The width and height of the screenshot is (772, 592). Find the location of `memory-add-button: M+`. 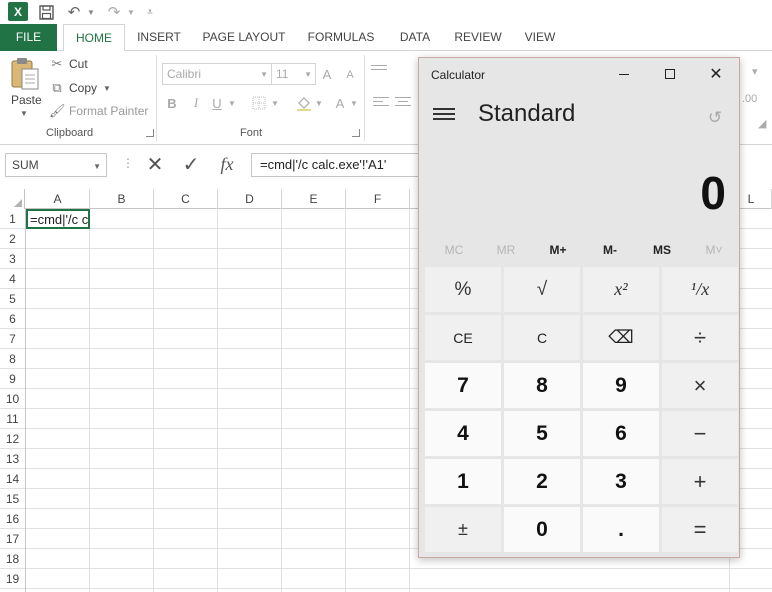

memory-add-button: M+ is located at coordinates (558, 250).